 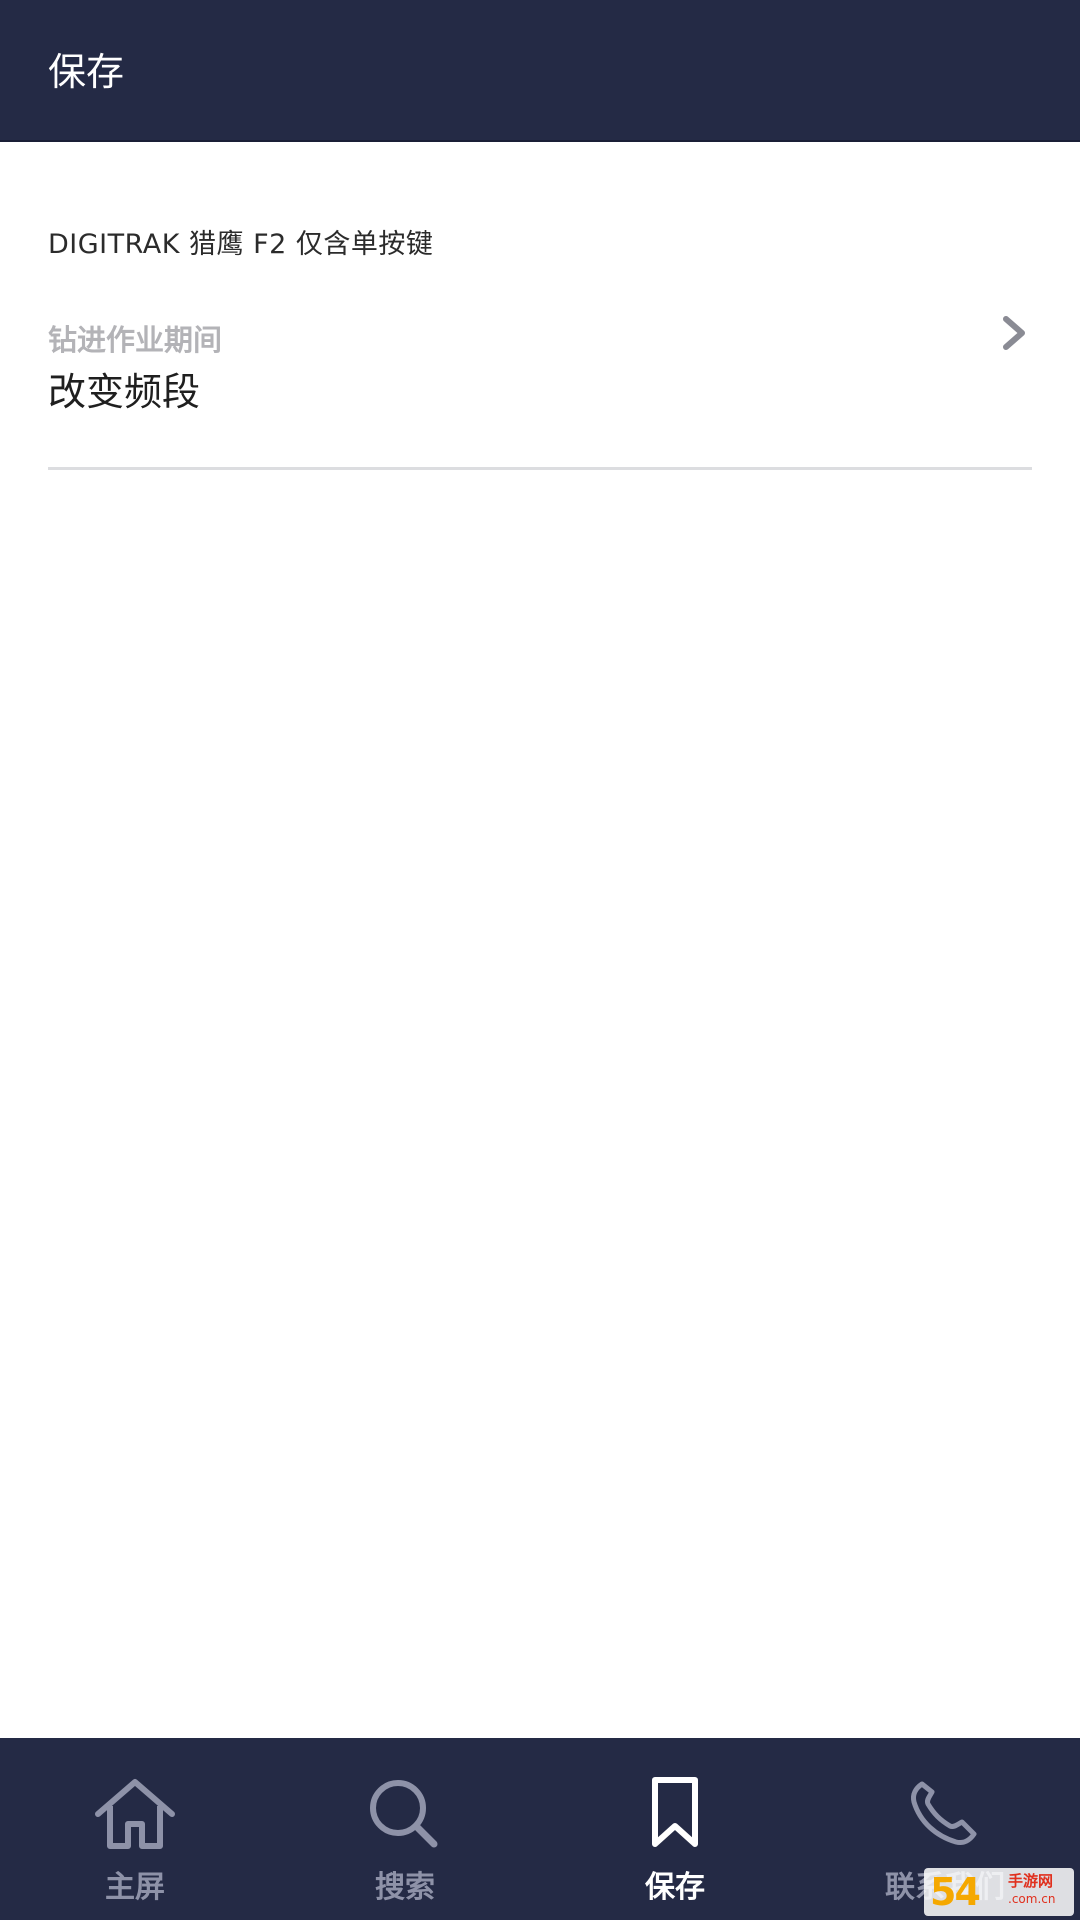 I want to click on saved-item: 钻进作业期间 改变频段, so click(x=540, y=463).